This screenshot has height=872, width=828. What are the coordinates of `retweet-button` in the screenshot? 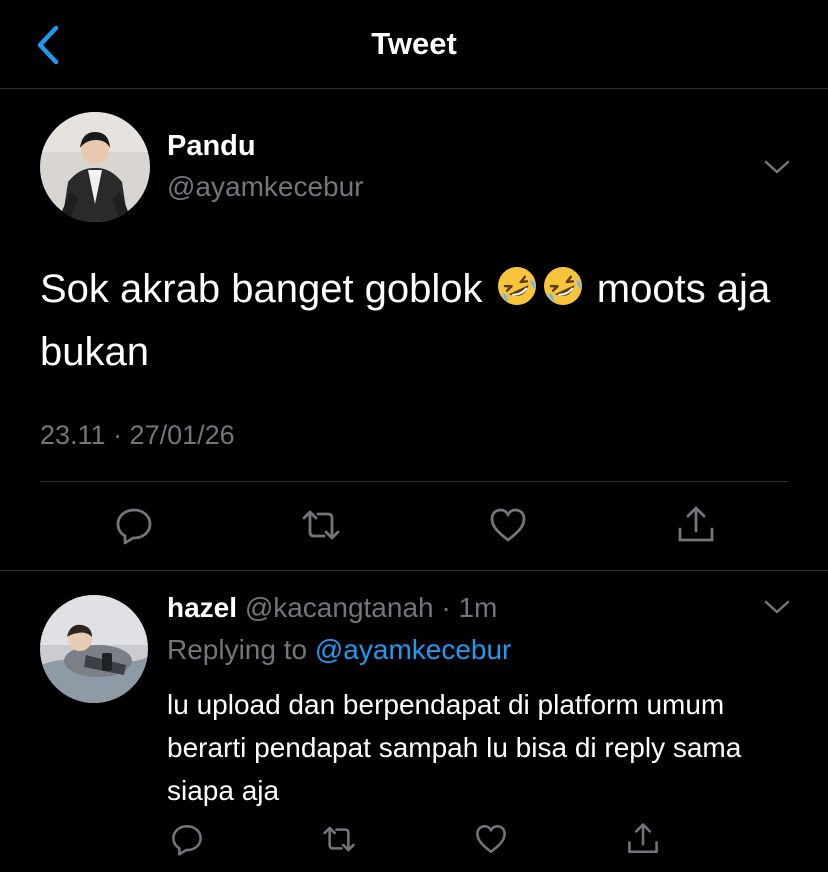 It's located at (321, 525).